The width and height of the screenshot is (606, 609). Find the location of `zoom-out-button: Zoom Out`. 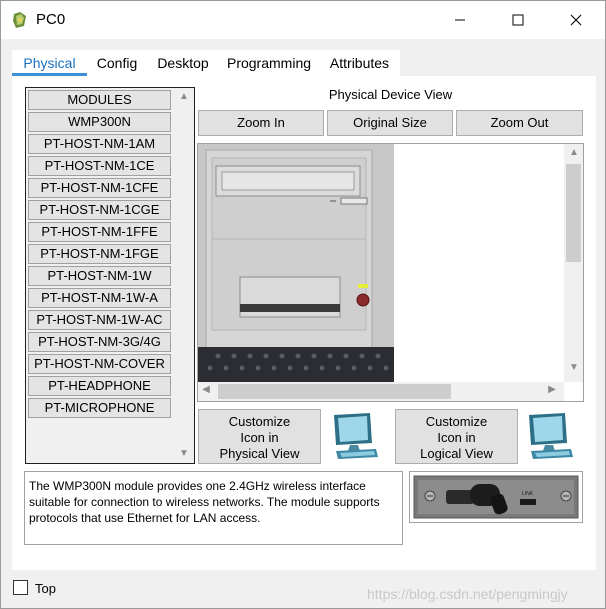

zoom-out-button: Zoom Out is located at coordinates (519, 123).